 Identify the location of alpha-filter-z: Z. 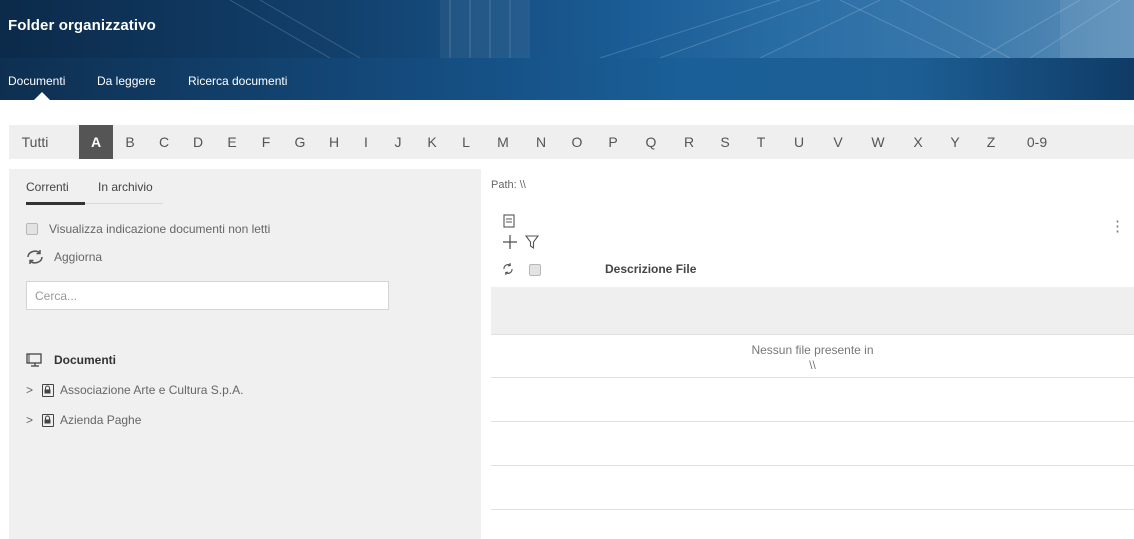
(991, 142).